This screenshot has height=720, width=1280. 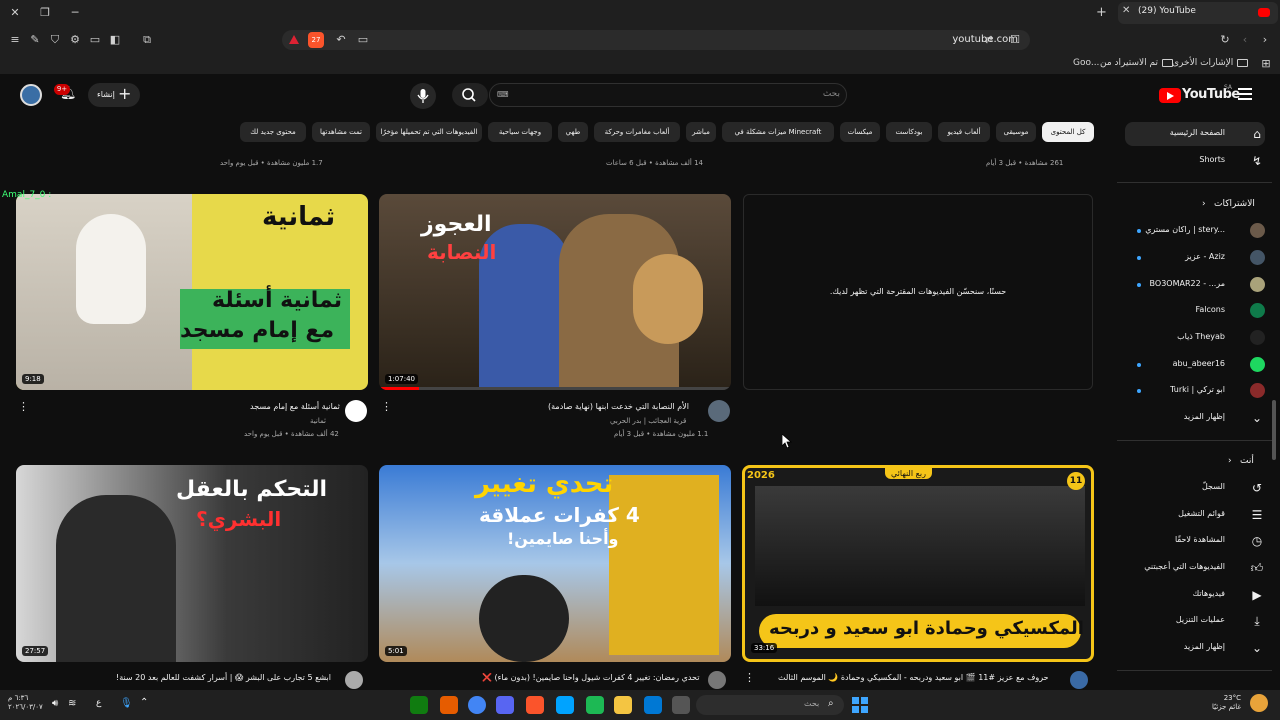 What do you see at coordinates (363, 40) in the screenshot?
I see `cast-icon: ▭` at bounding box center [363, 40].